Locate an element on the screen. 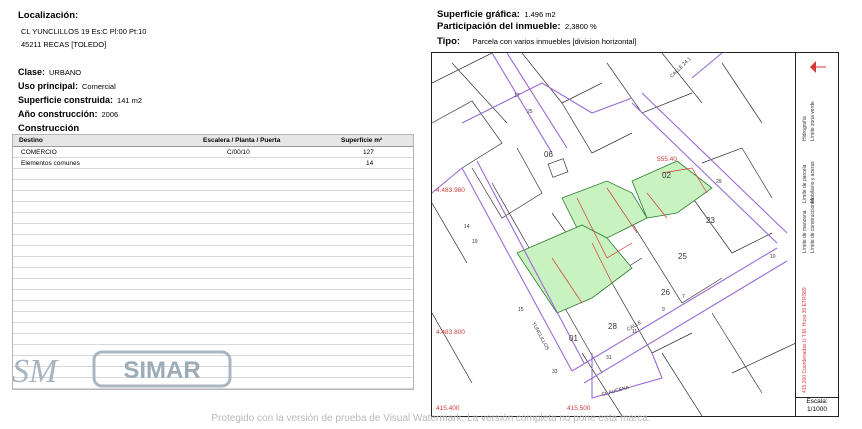 The image size is (862, 429). table-row: Elementos comunes 14 is located at coordinates (213, 163).